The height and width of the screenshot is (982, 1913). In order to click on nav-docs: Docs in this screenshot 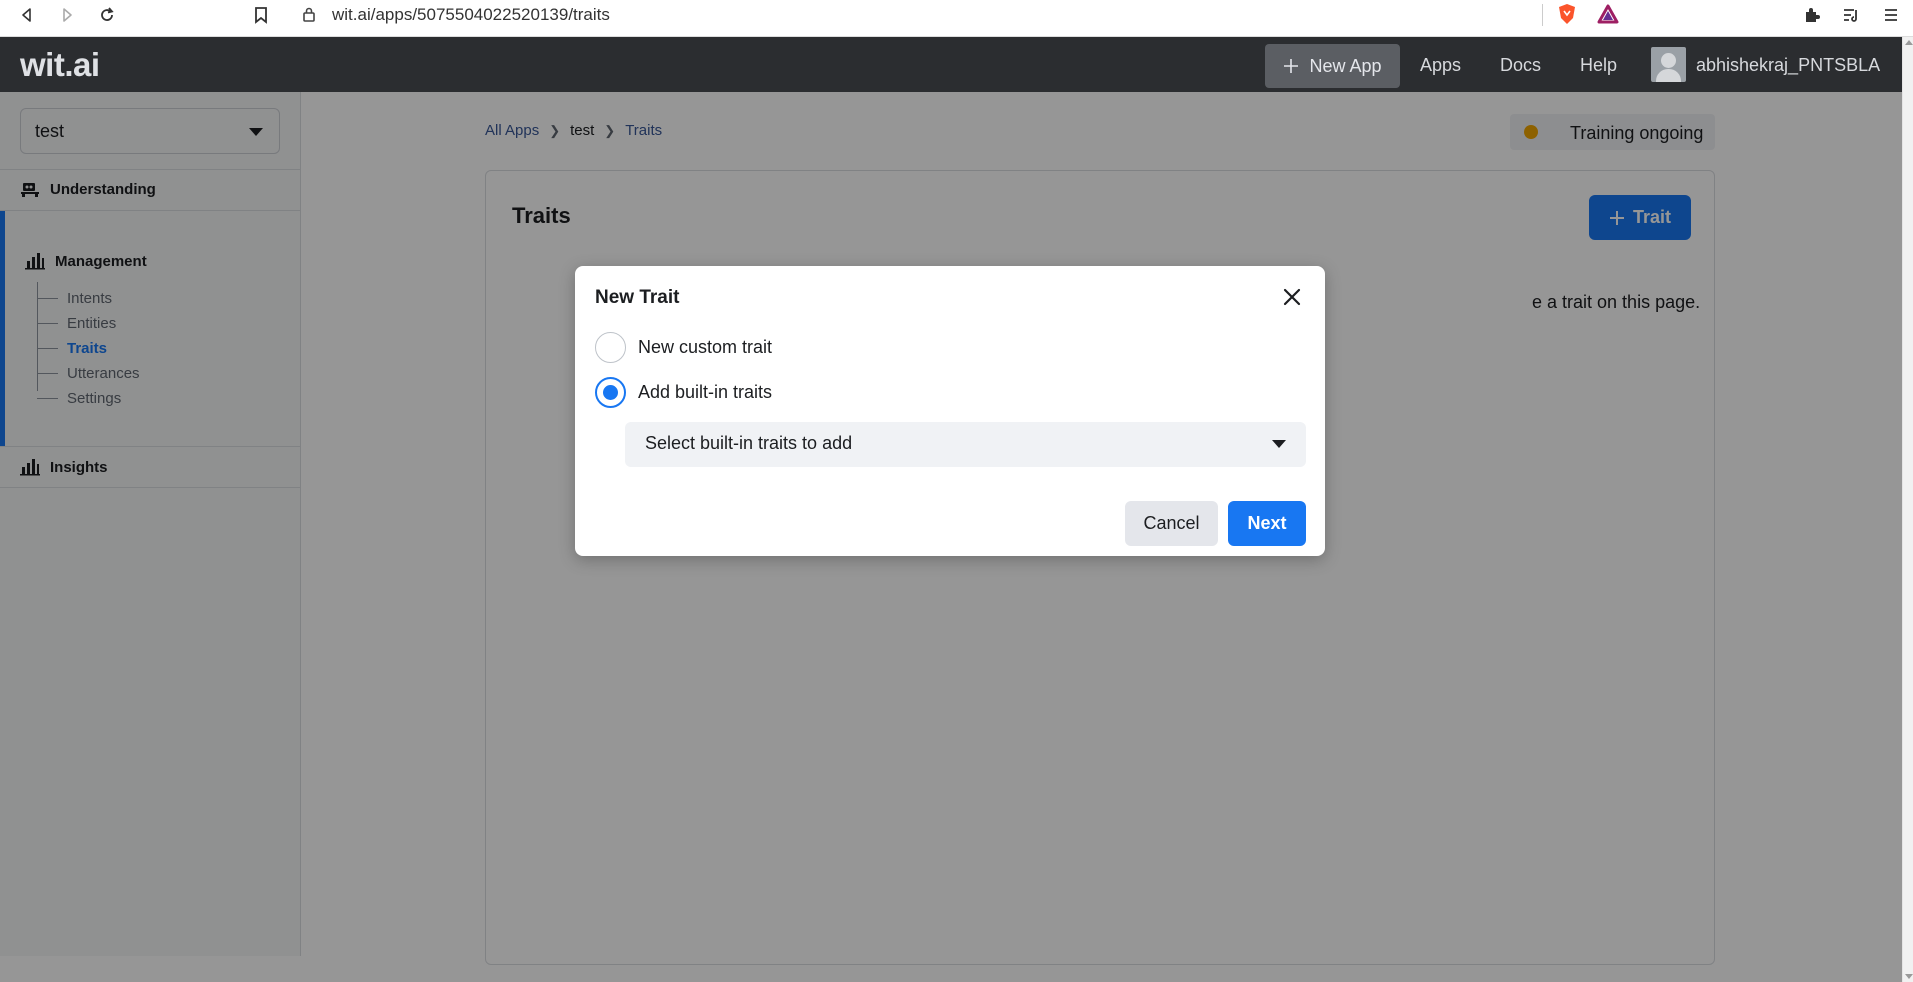, I will do `click(1520, 65)`.